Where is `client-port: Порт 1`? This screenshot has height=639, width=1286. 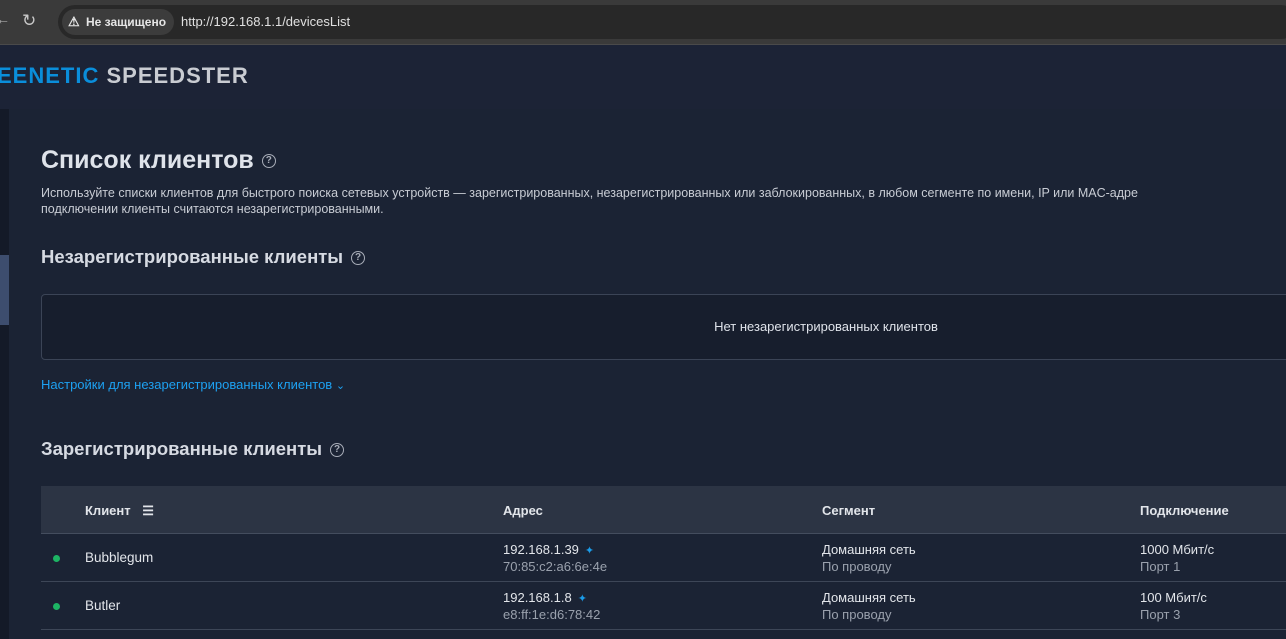 client-port: Порт 1 is located at coordinates (1160, 566).